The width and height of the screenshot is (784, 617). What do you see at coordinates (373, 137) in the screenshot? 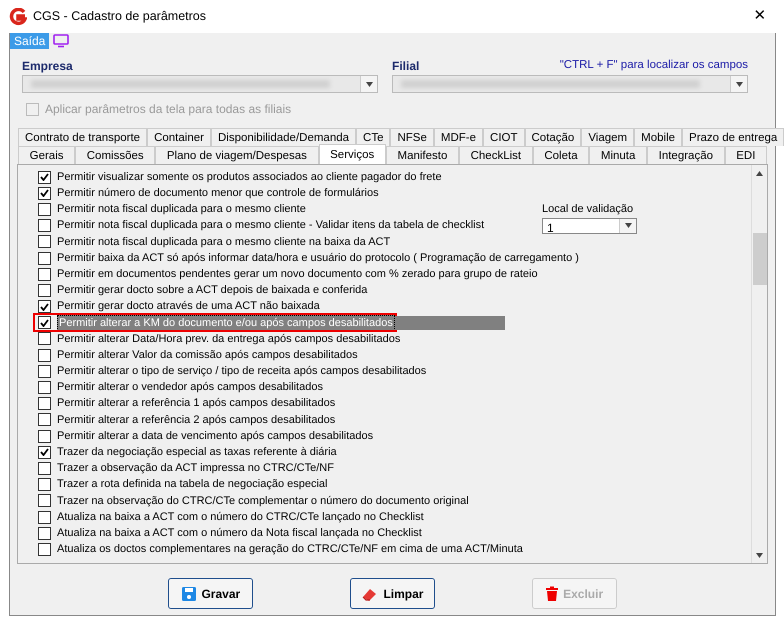
I see `tab: CTe` at bounding box center [373, 137].